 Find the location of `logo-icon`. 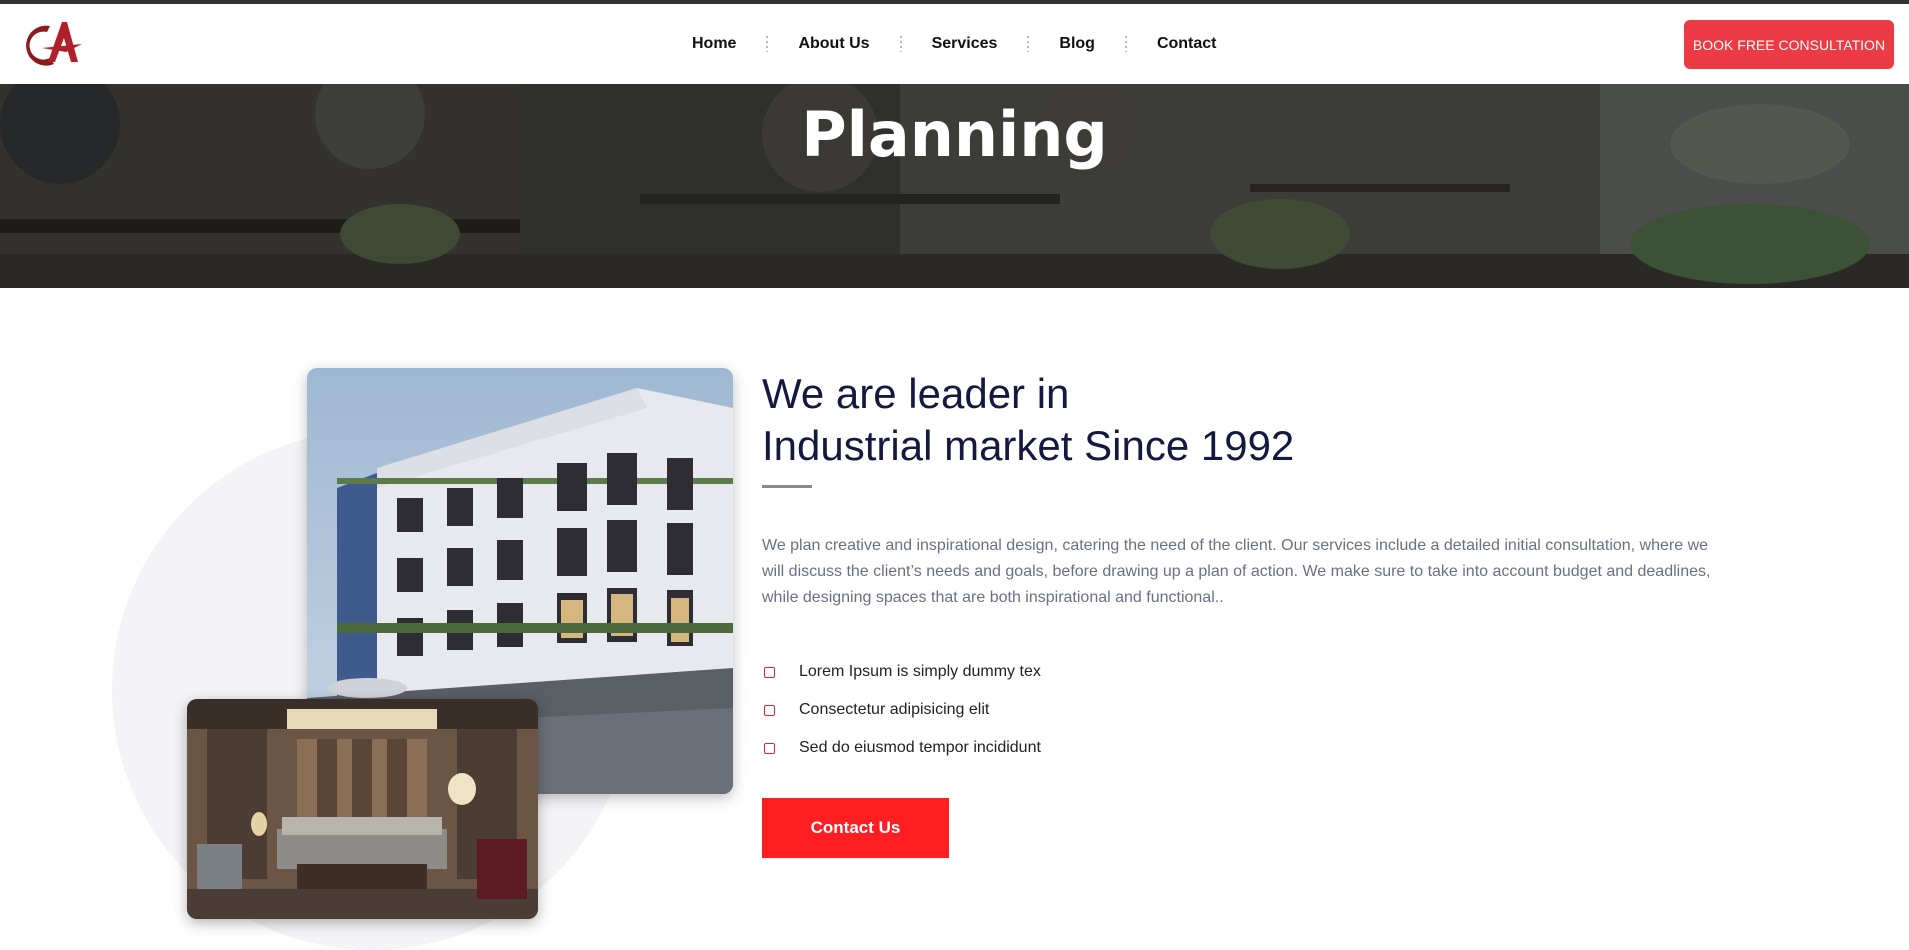

logo-icon is located at coordinates (54, 44).